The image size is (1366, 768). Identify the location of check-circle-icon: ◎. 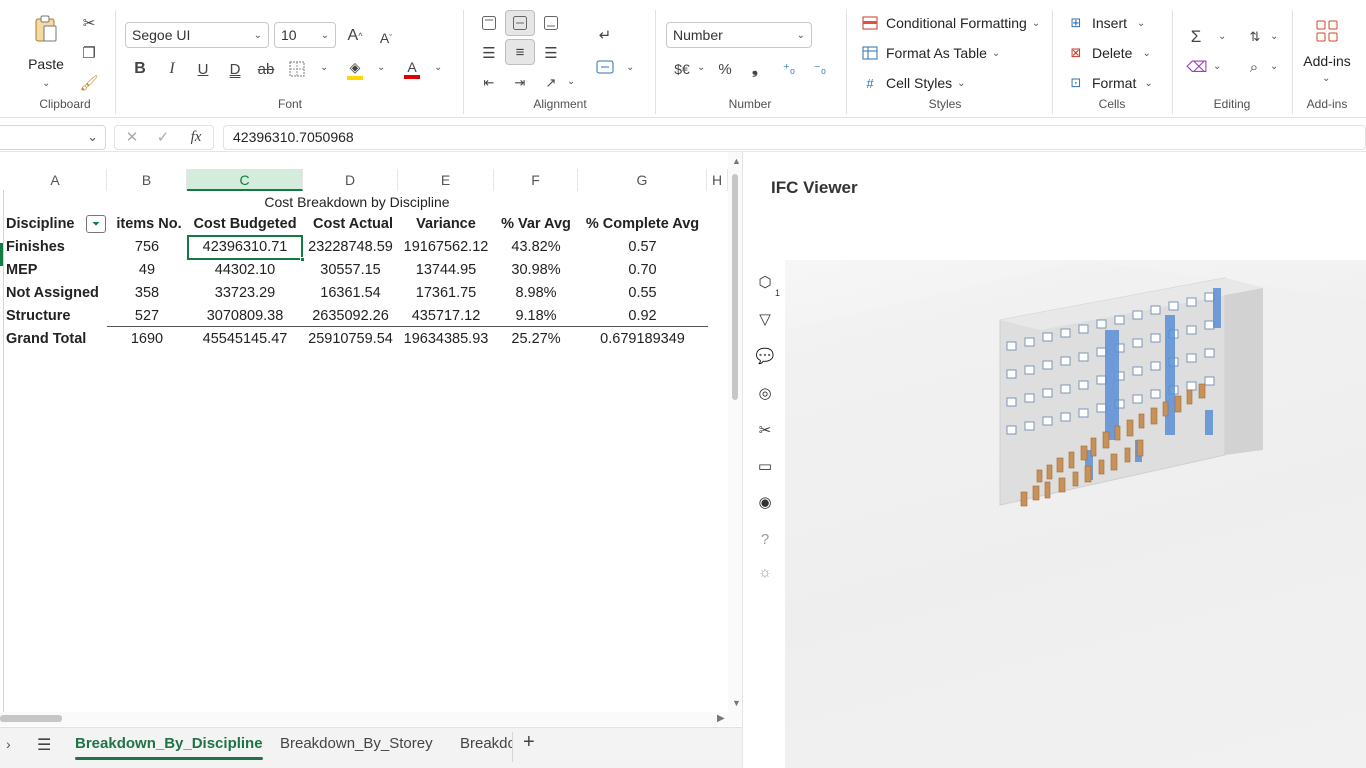
(765, 393).